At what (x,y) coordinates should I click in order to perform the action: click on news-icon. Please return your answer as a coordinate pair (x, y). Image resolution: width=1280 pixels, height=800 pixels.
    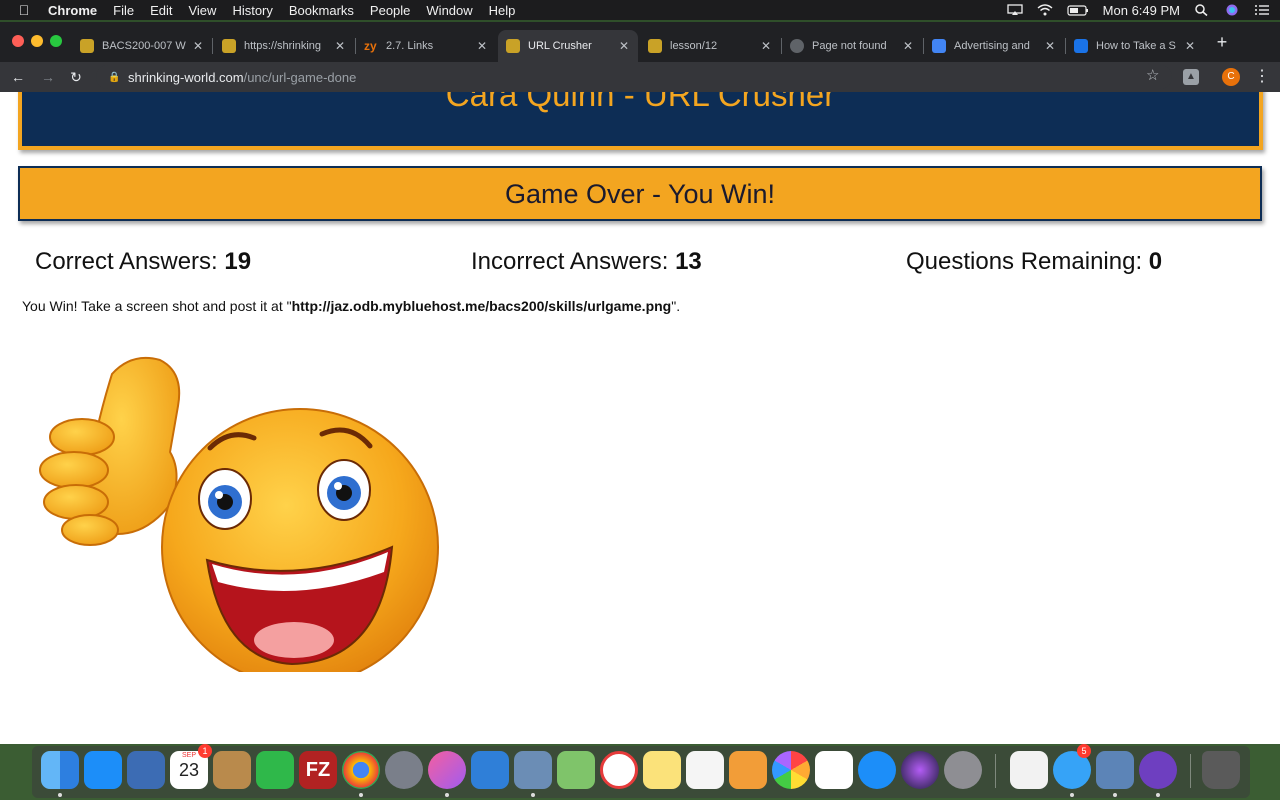
    Looking at the image, I should click on (619, 770).